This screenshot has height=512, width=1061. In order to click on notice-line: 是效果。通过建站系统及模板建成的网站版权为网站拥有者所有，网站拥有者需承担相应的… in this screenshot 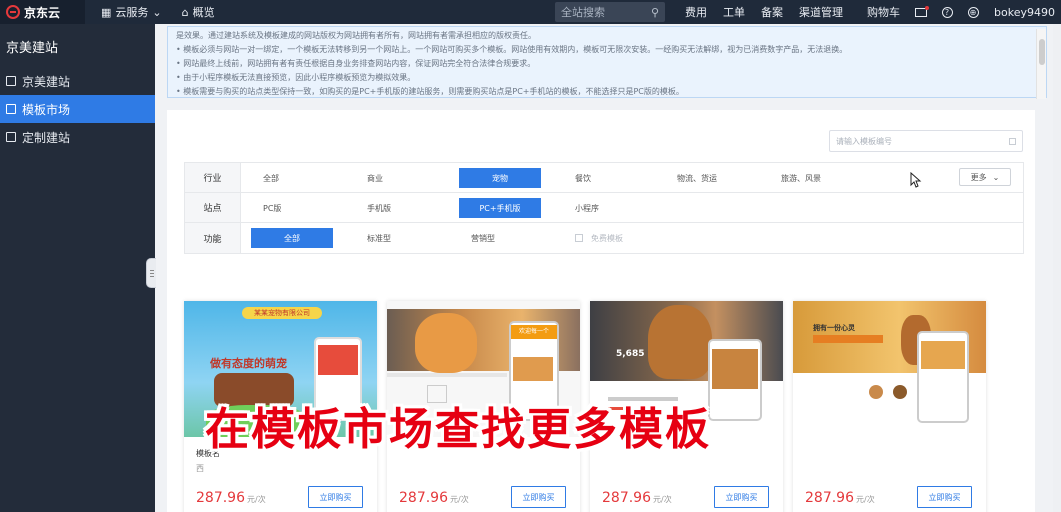, I will do `click(356, 35)`.